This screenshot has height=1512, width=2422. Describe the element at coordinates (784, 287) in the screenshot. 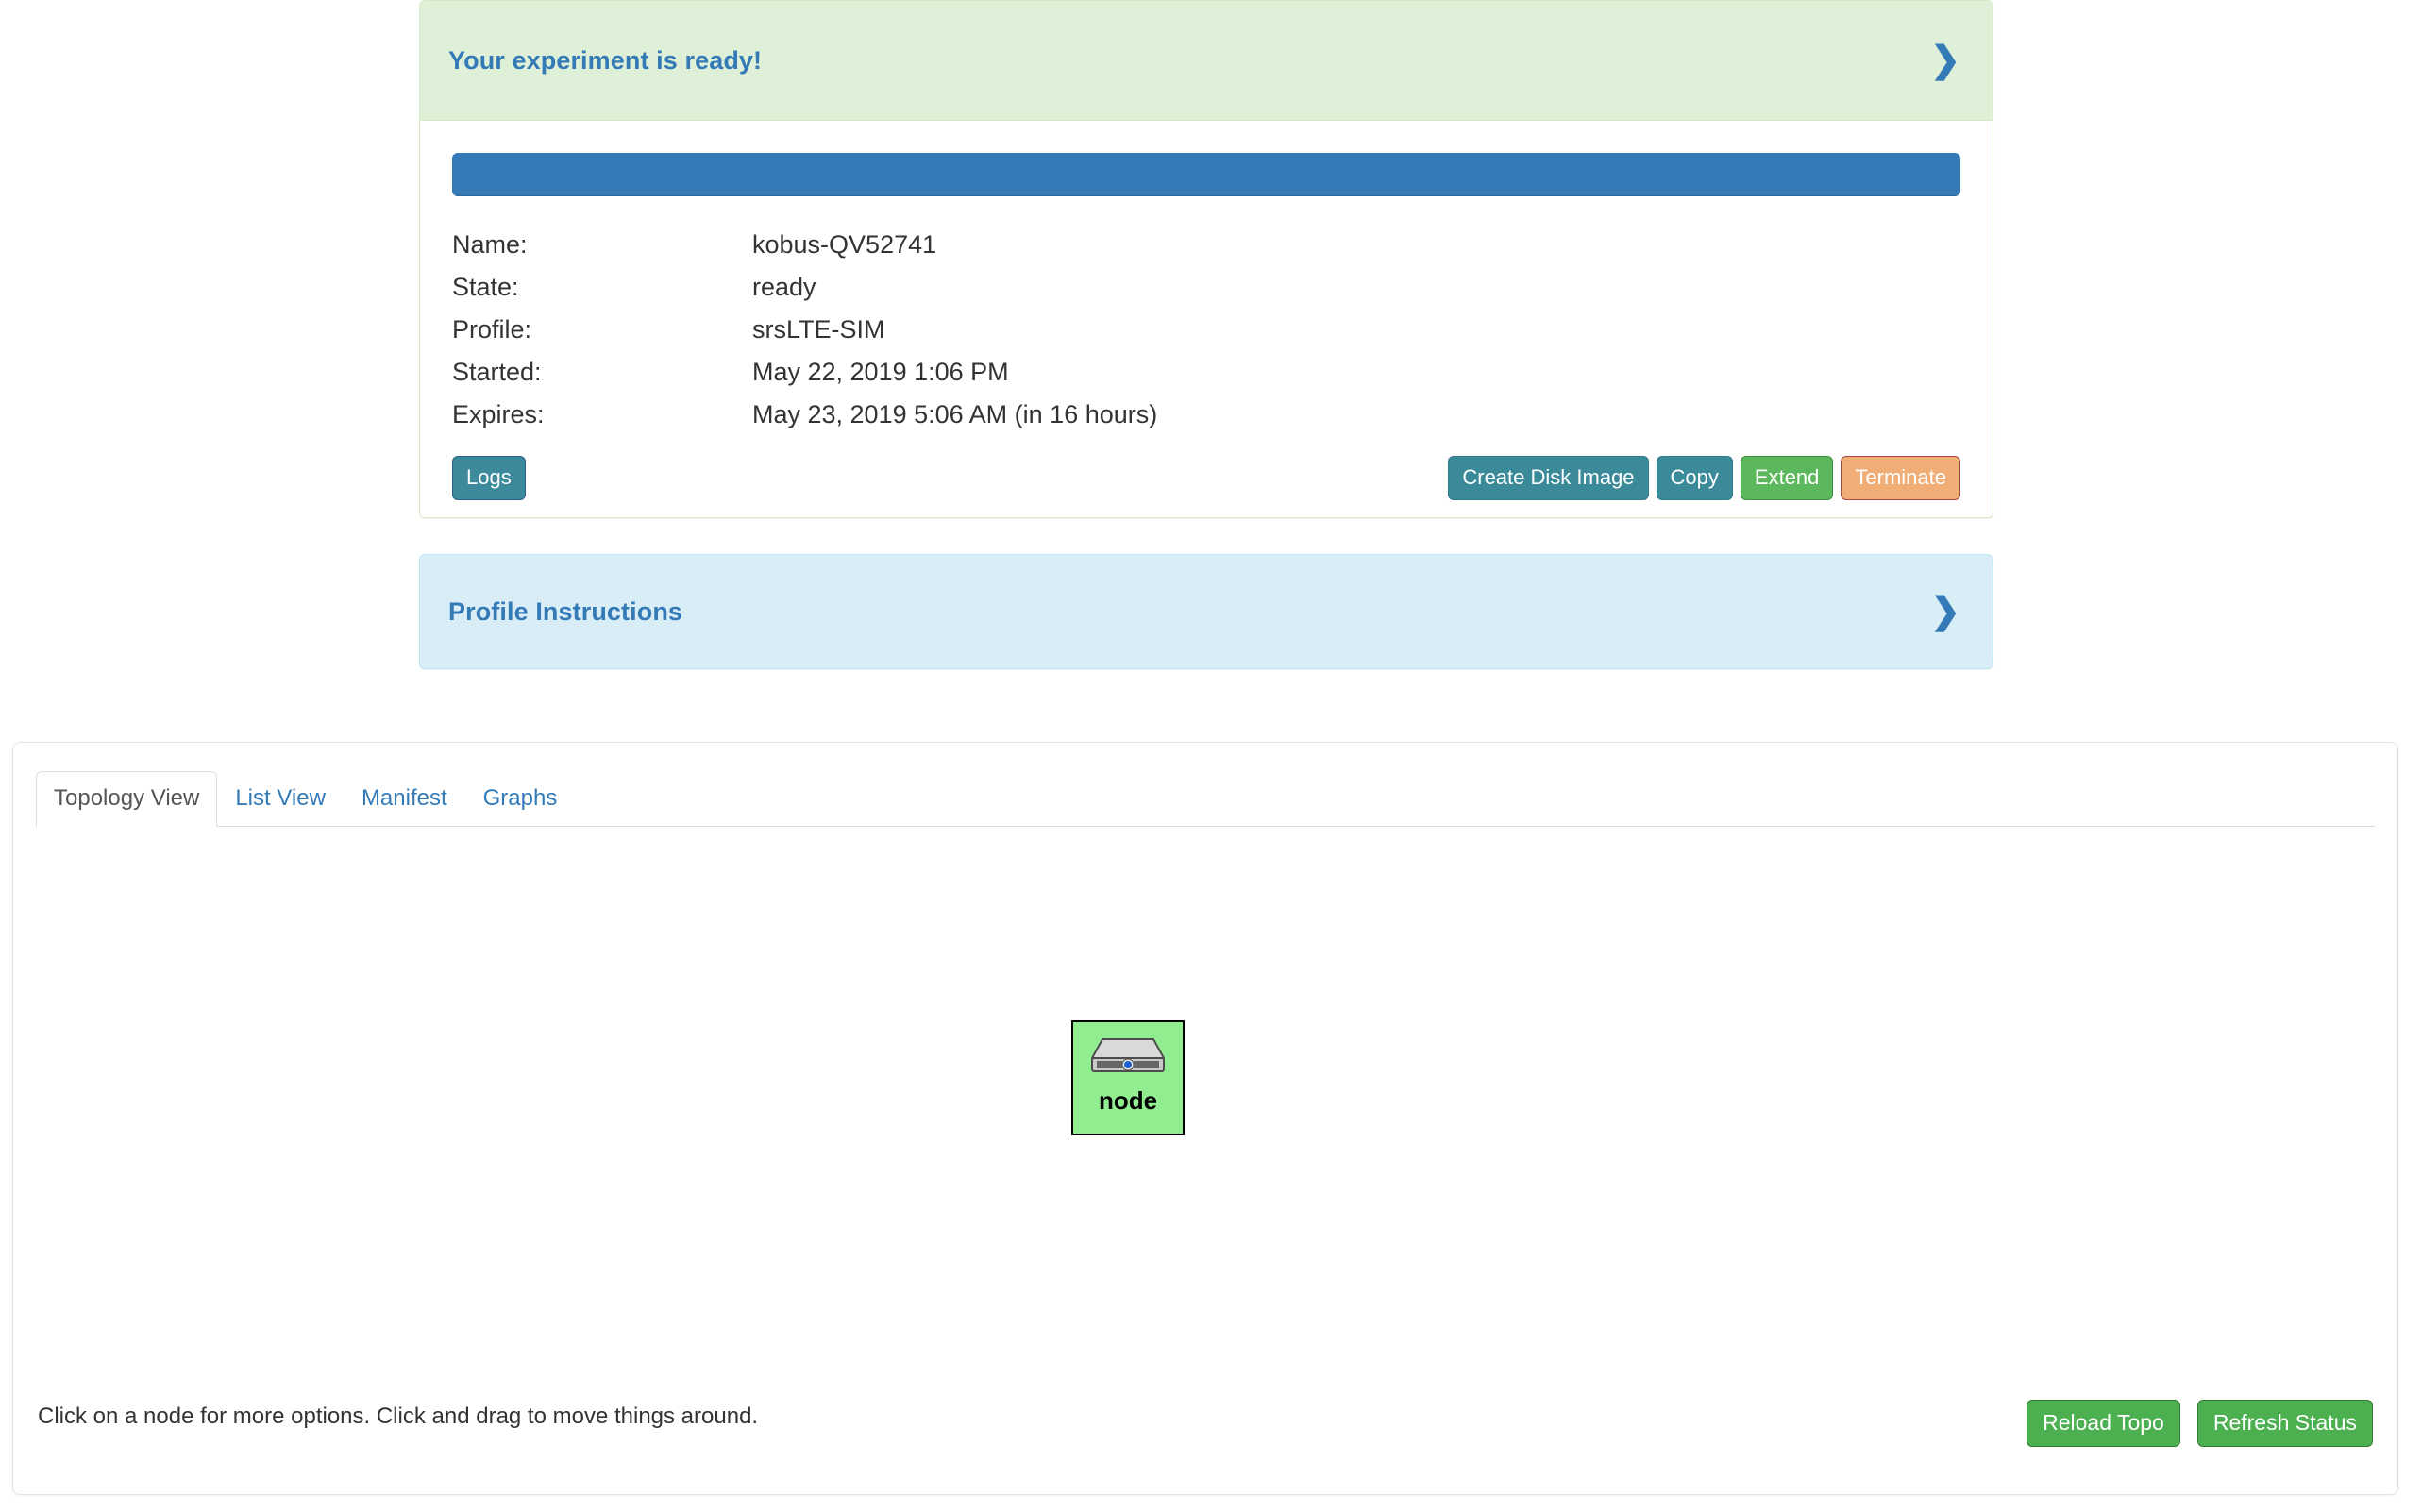

I see `detail-value-state: ready` at that location.